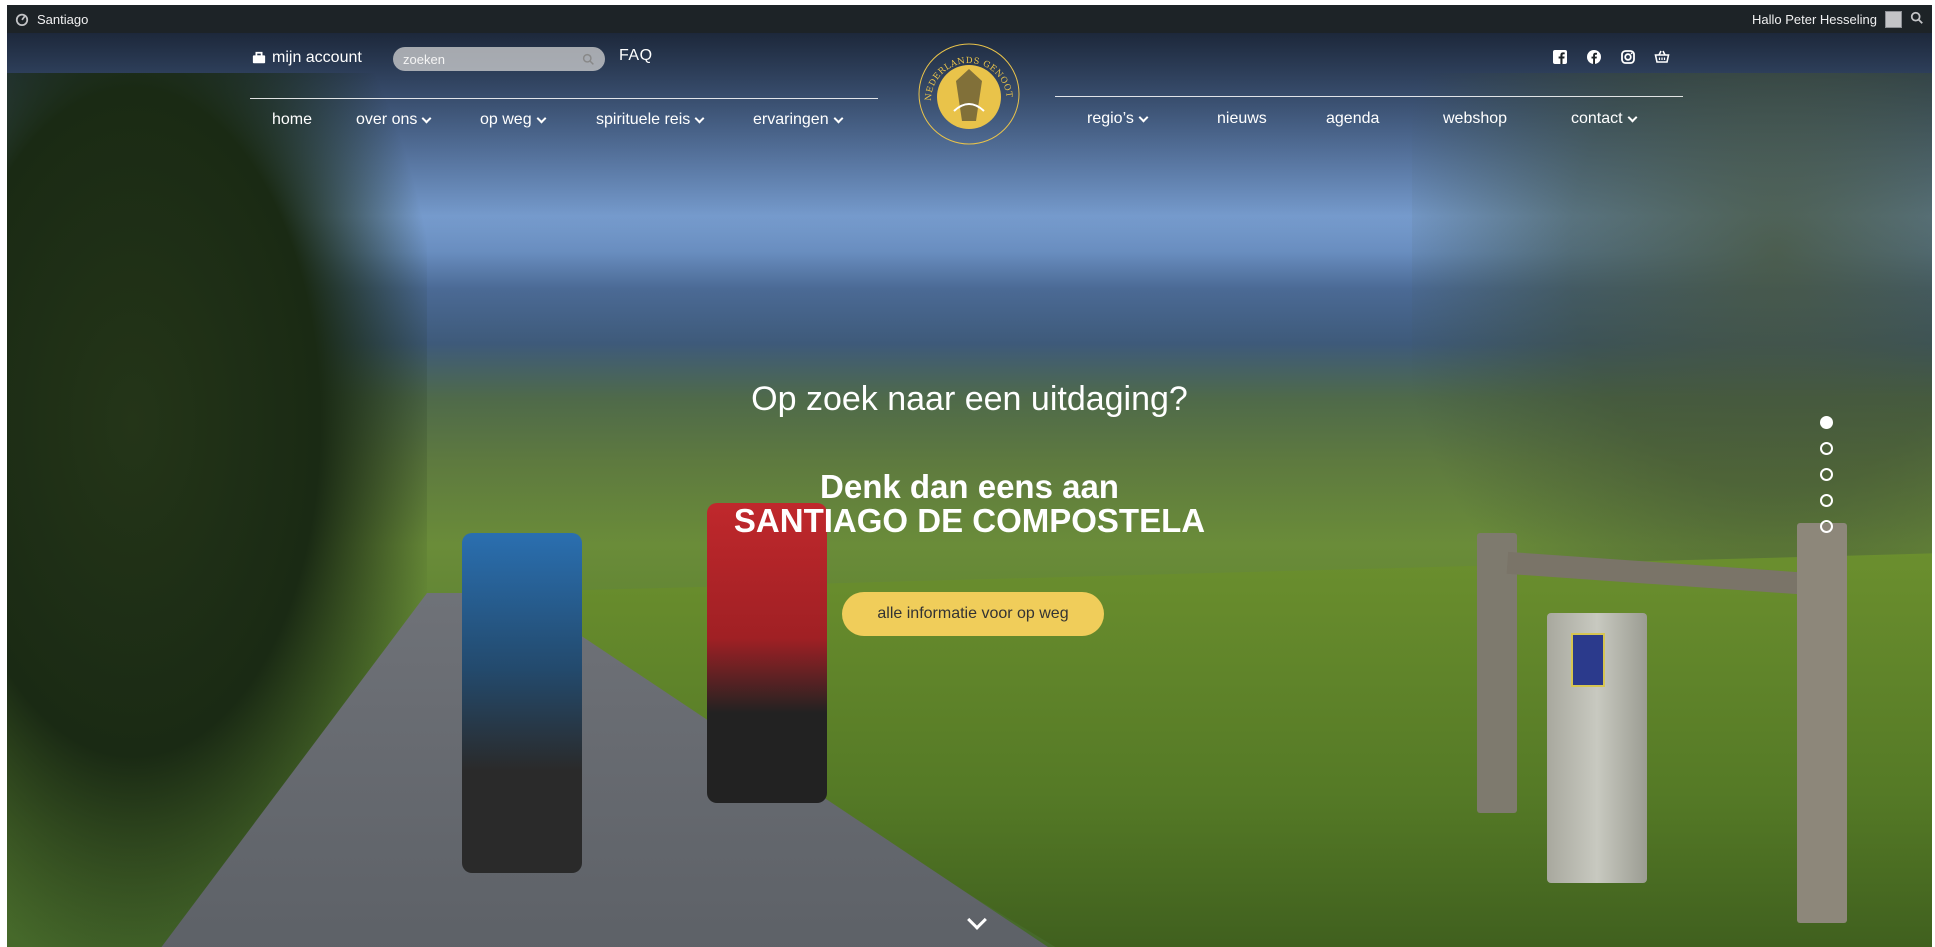  What do you see at coordinates (1152, 119) in the screenshot?
I see `nav-item-regios: regio’s` at bounding box center [1152, 119].